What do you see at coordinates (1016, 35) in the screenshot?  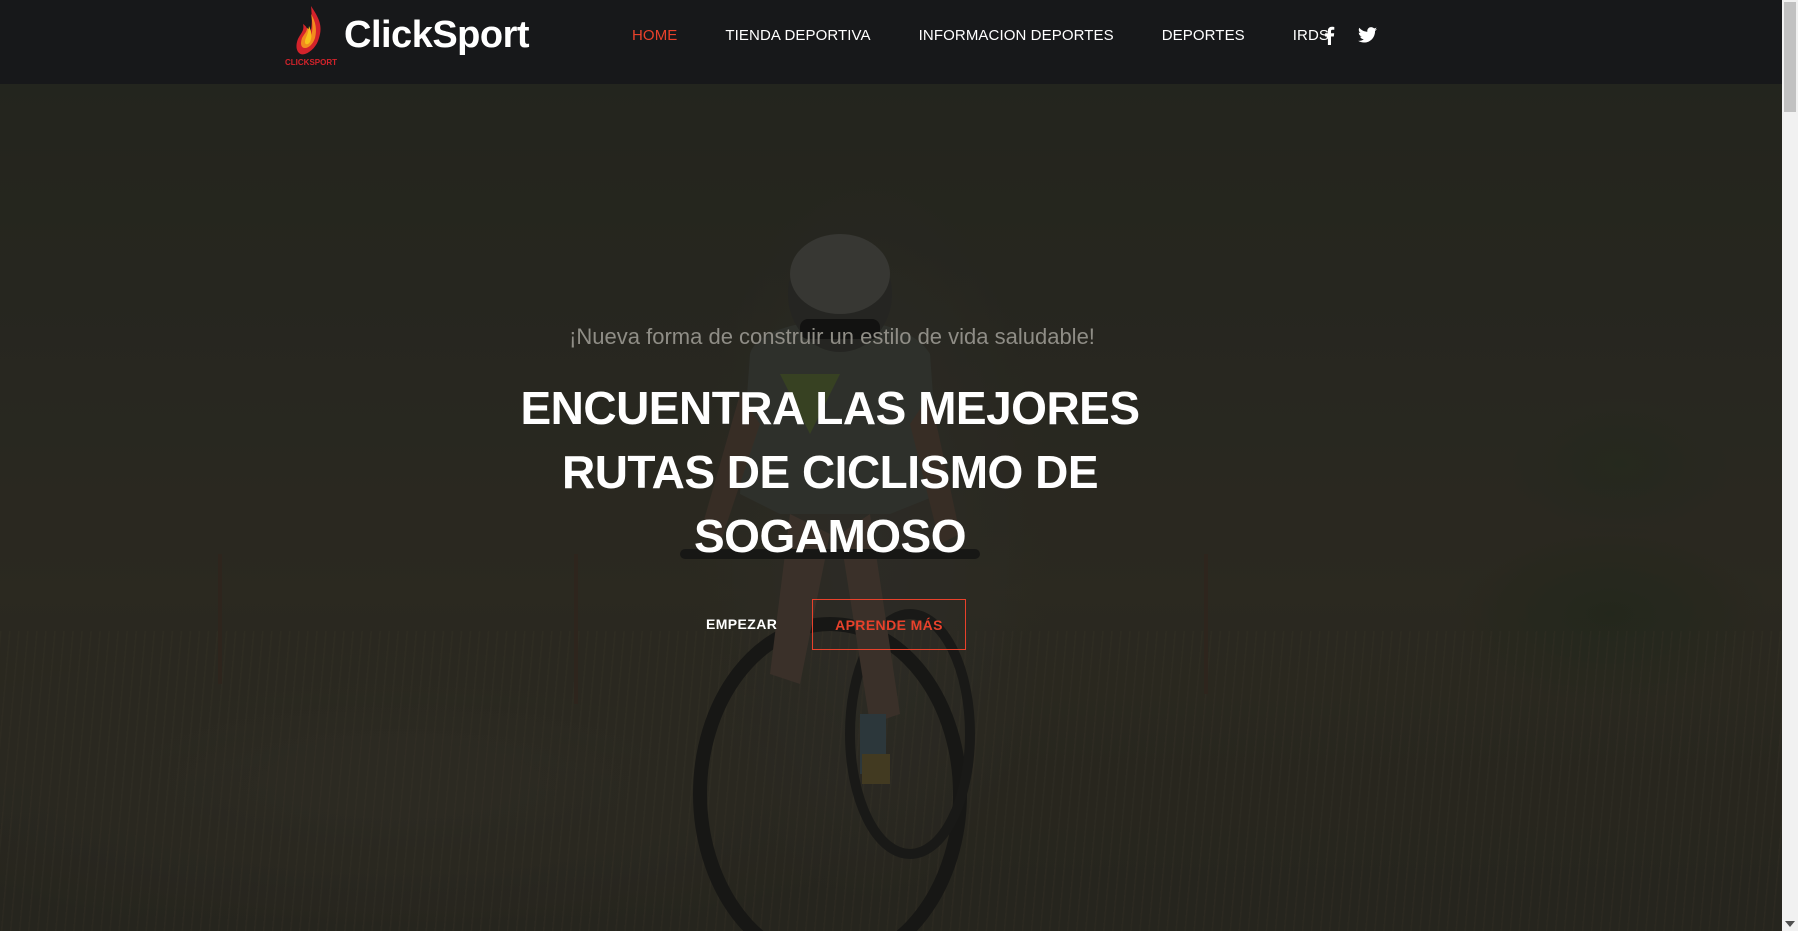 I see `nav-informacion-deportes: INFORMACION DEPORTES` at bounding box center [1016, 35].